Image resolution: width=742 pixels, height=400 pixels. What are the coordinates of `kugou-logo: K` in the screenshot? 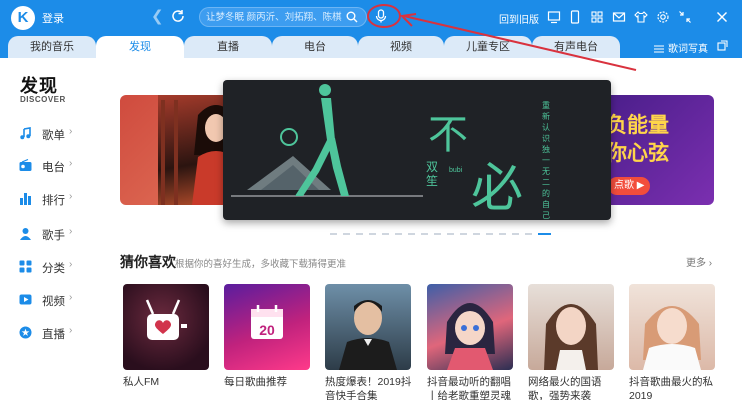 It's located at (23, 18).